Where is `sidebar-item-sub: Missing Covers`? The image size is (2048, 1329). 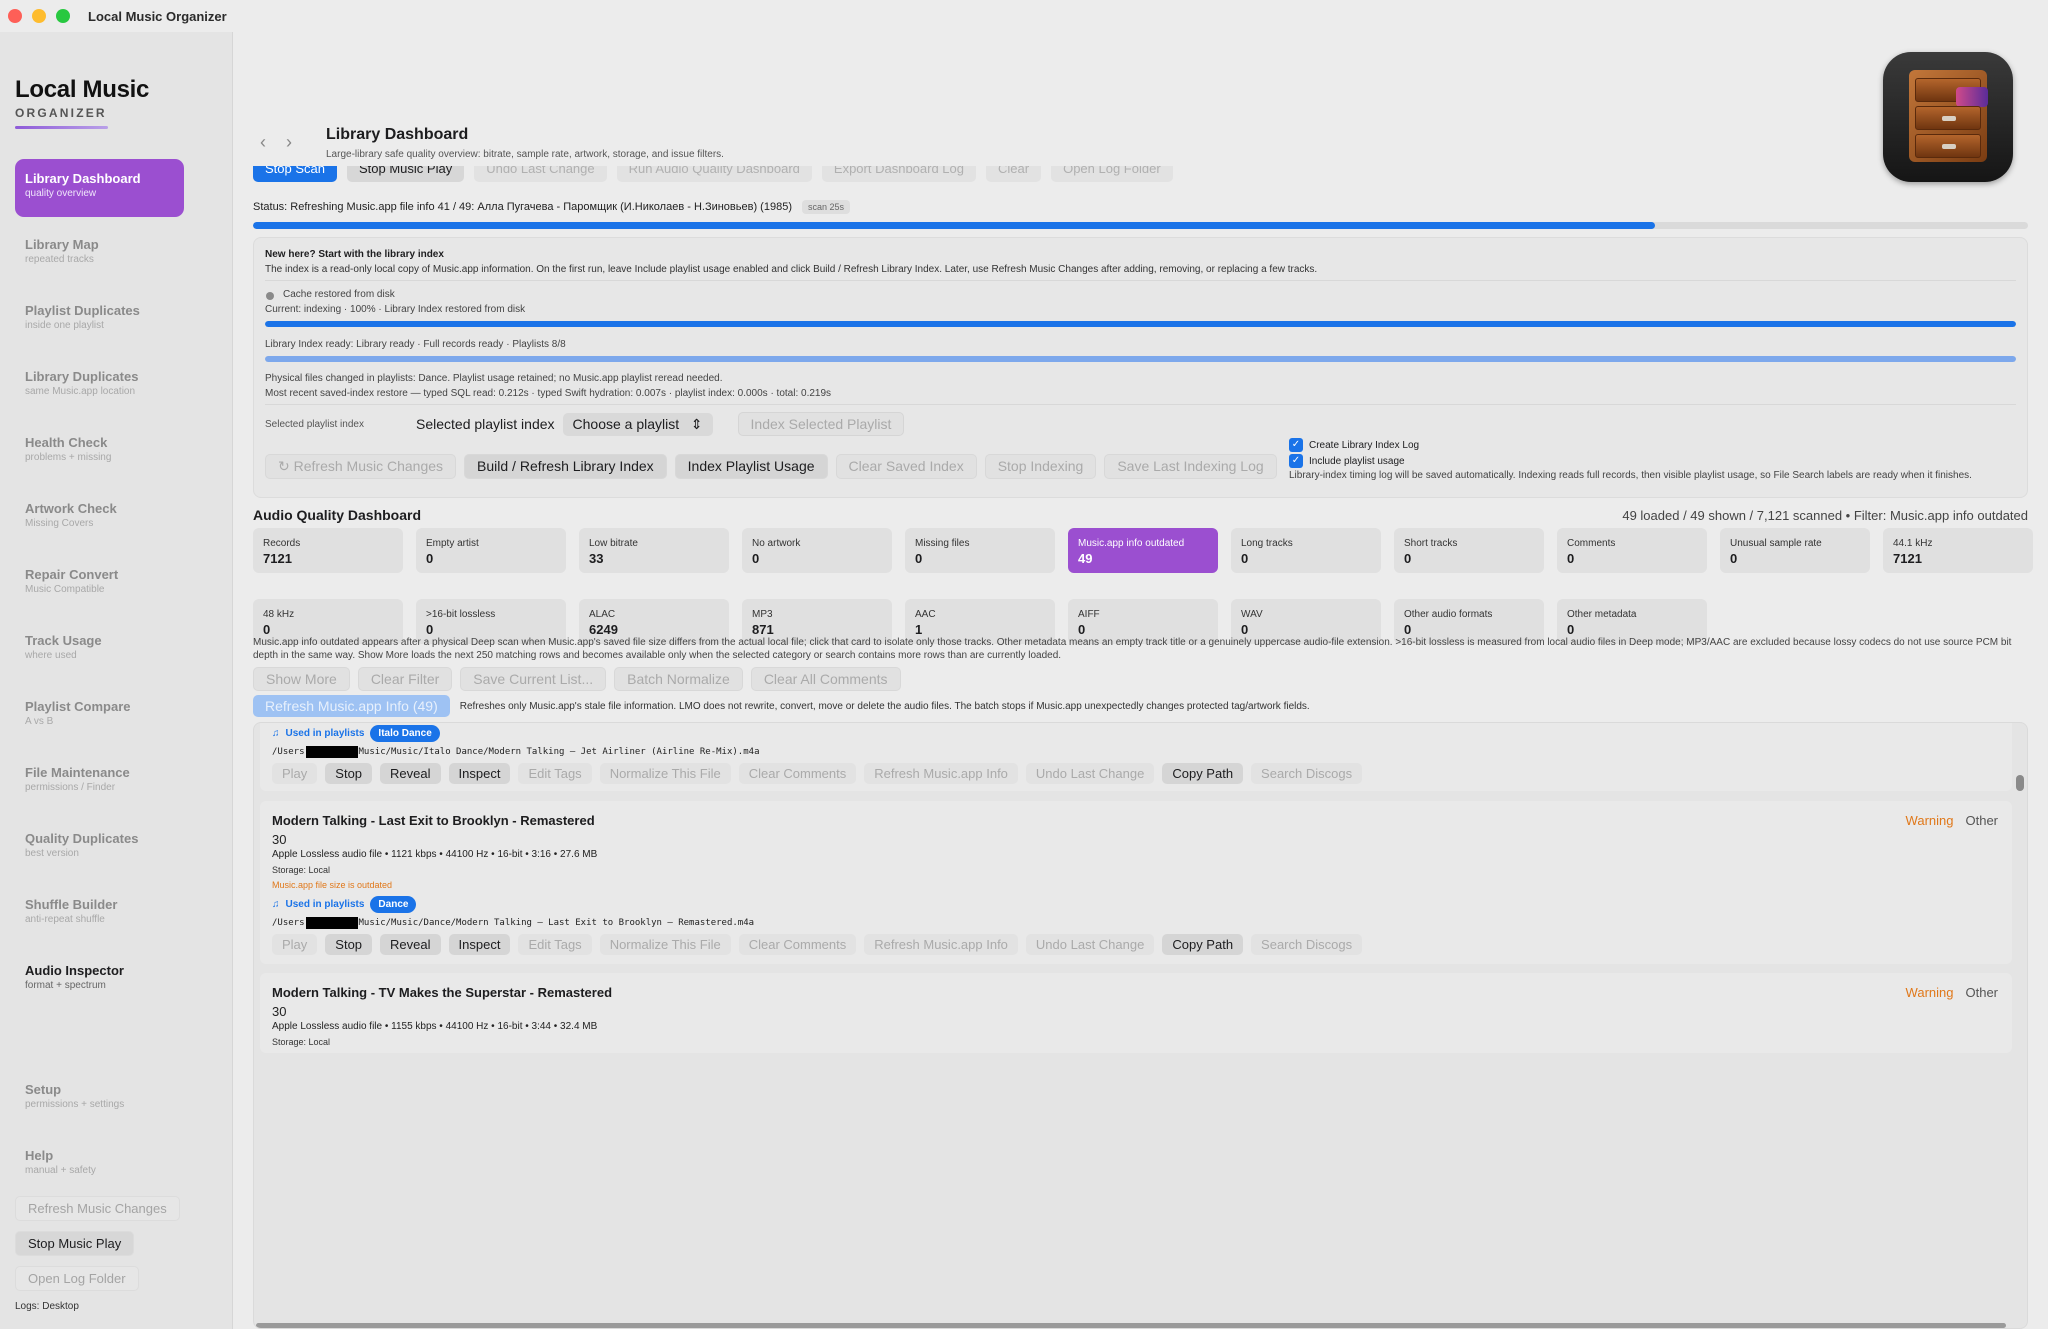
sidebar-item-sub: Missing Covers is located at coordinates (59, 523).